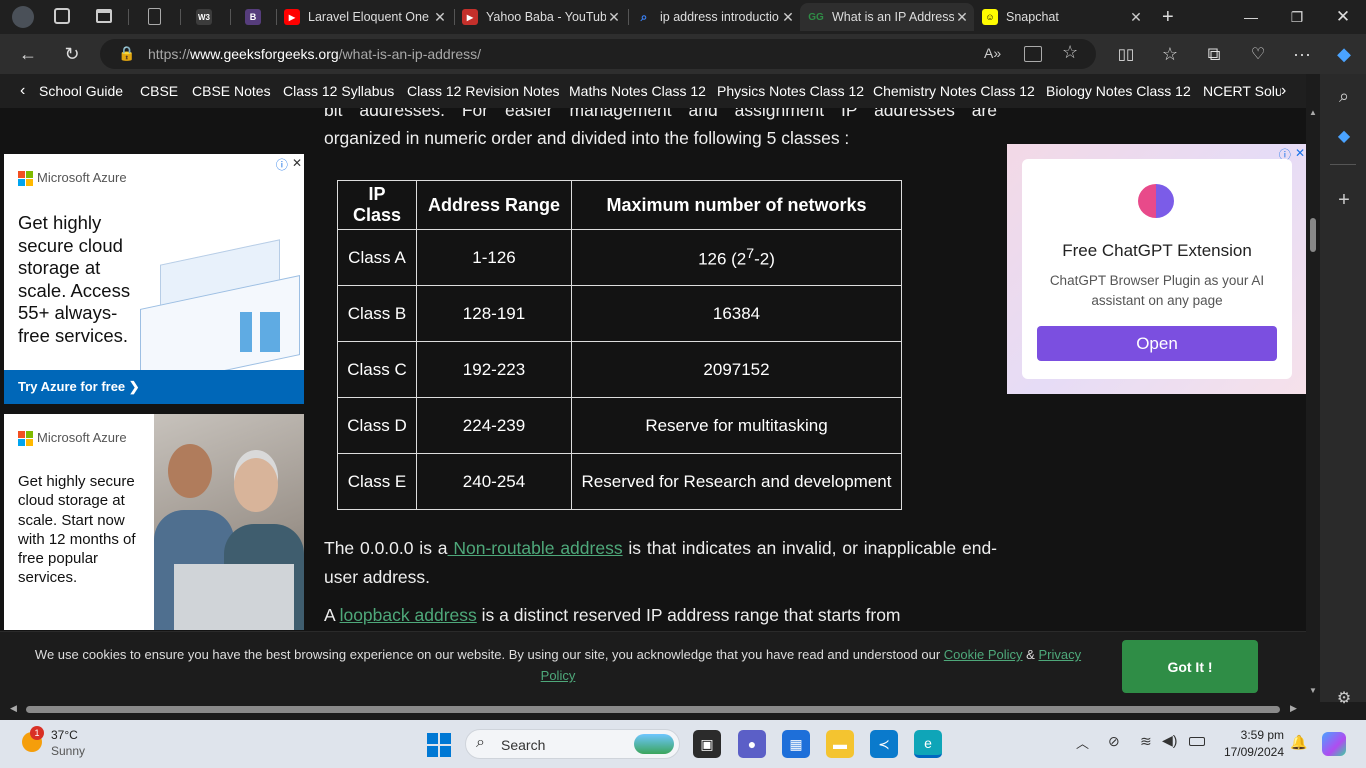  I want to click on workspaces-icon, so click(62, 16).